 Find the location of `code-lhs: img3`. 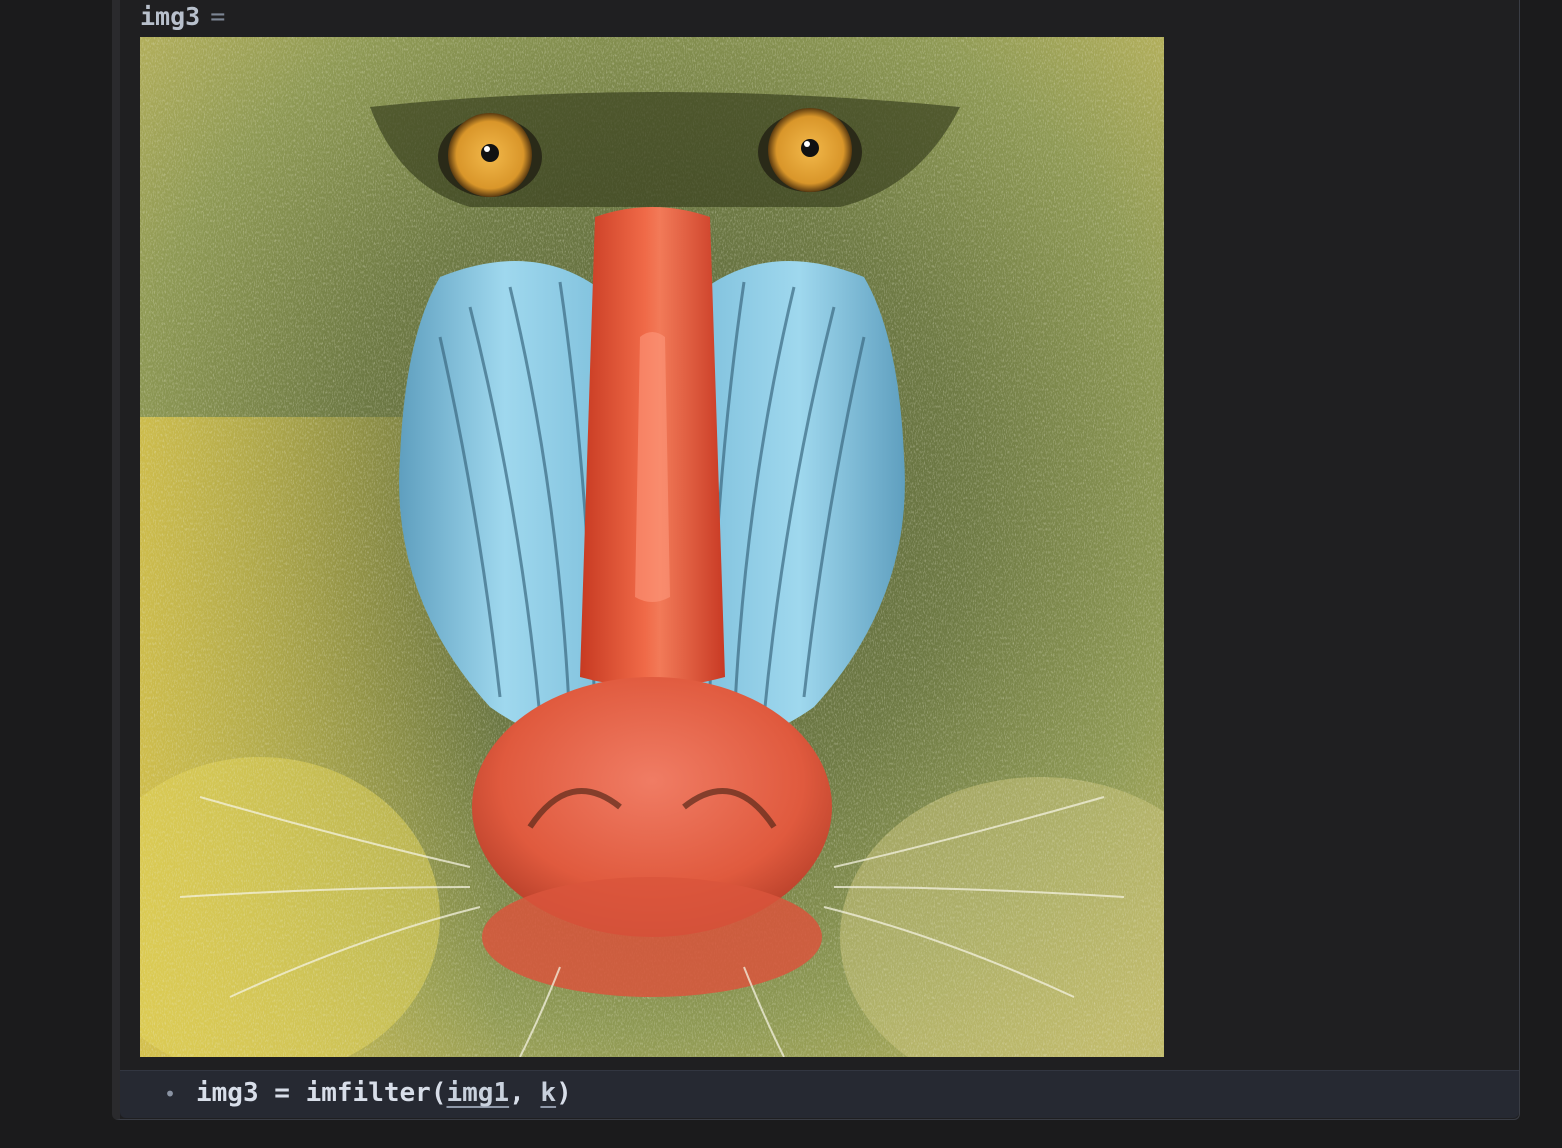

code-lhs: img3 is located at coordinates (227, 1093).